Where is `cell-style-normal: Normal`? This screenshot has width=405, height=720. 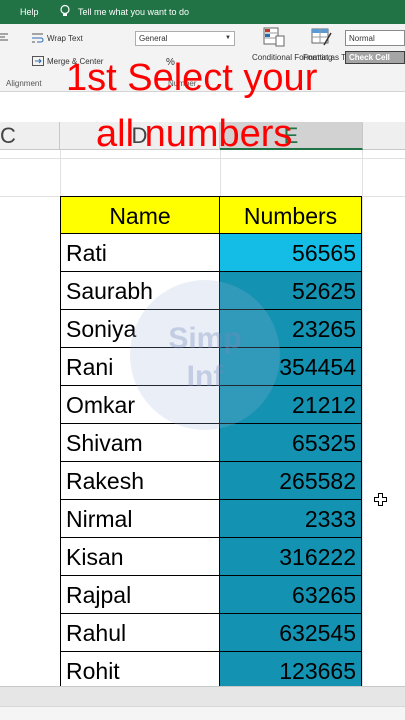 cell-style-normal: Normal is located at coordinates (375, 38).